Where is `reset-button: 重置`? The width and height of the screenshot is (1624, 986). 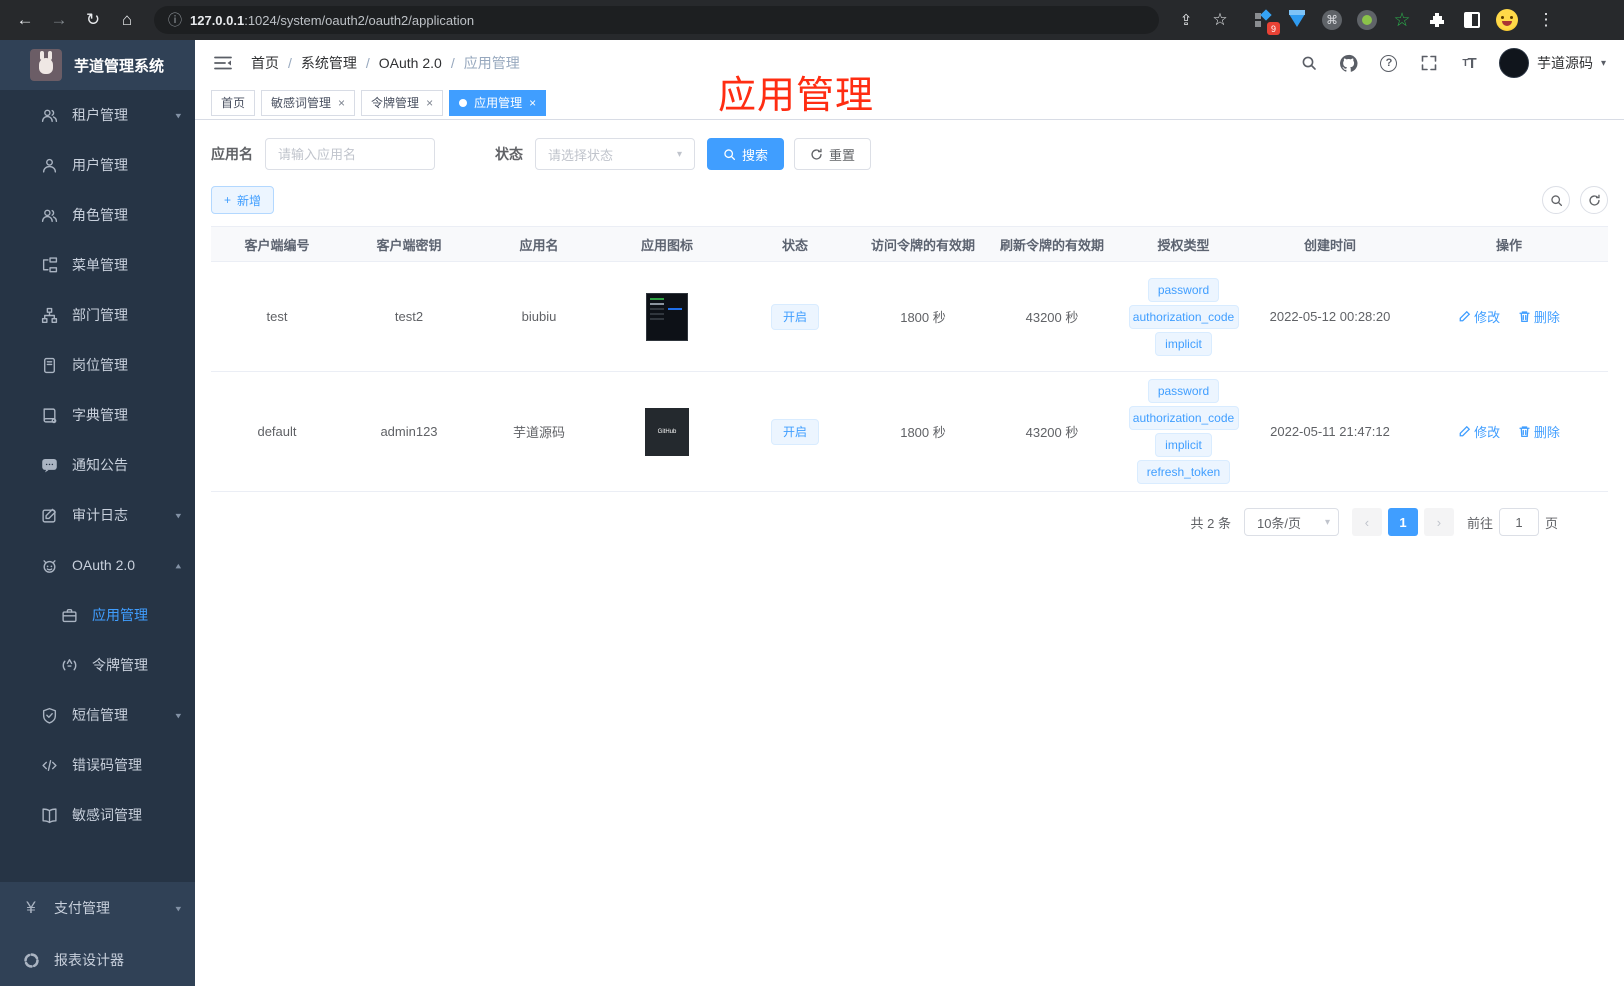 reset-button: 重置 is located at coordinates (833, 154).